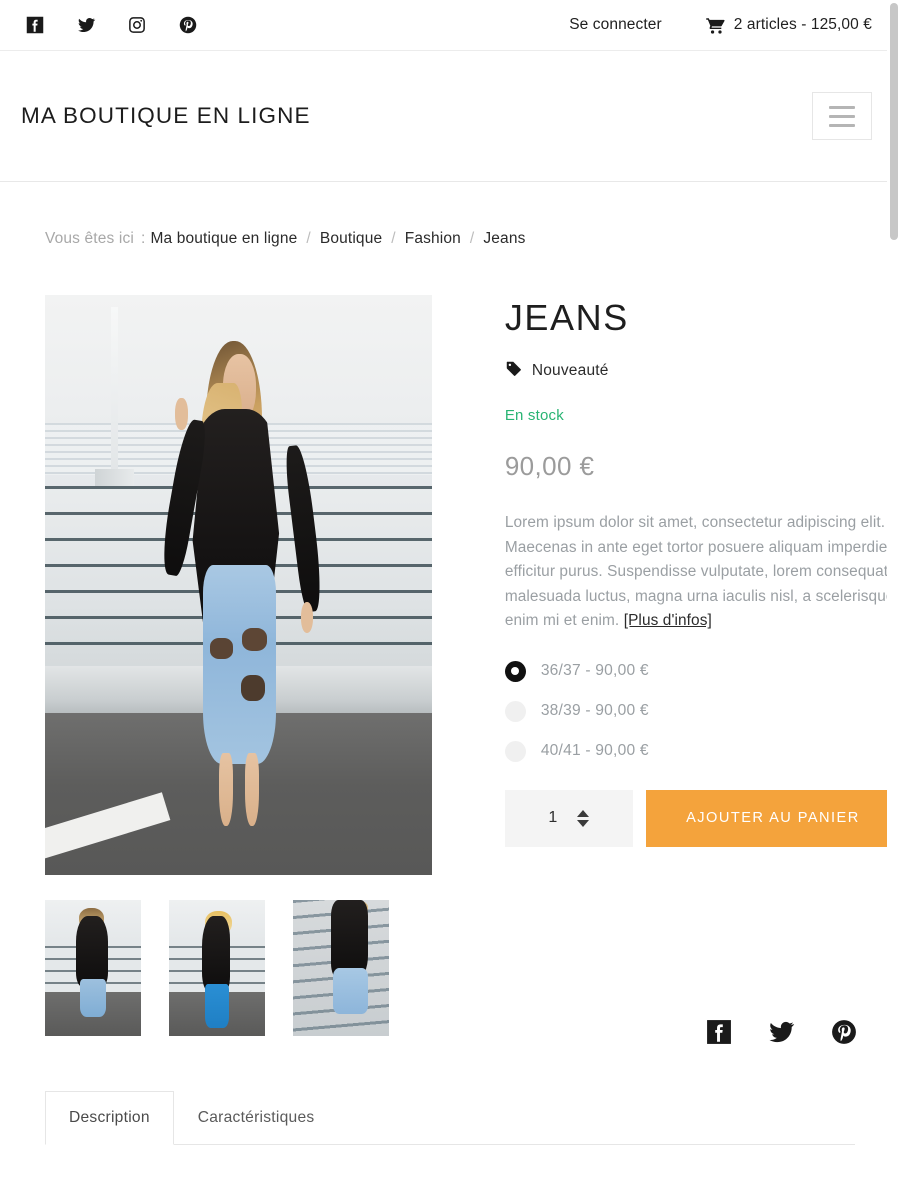  I want to click on page-scrollbar, so click(893, 600).